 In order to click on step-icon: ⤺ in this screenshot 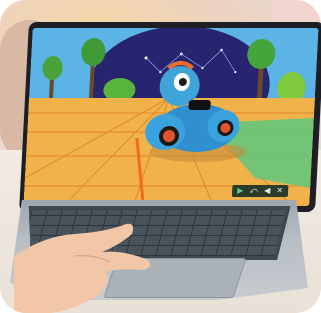, I will do `click(253, 191)`.